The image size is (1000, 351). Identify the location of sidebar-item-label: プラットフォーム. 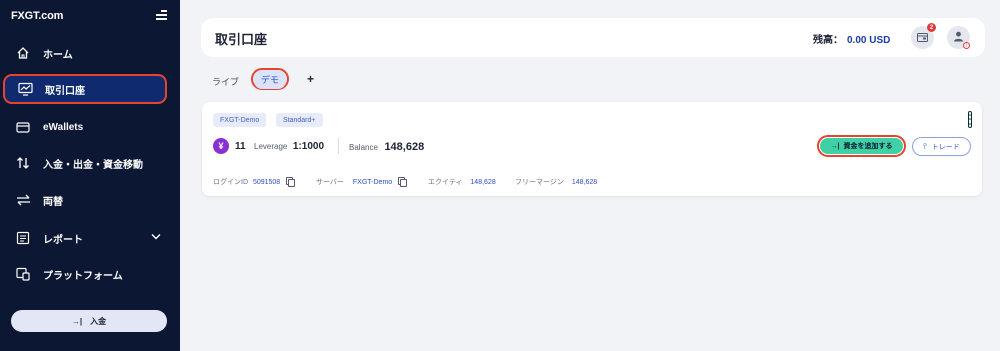
(83, 276).